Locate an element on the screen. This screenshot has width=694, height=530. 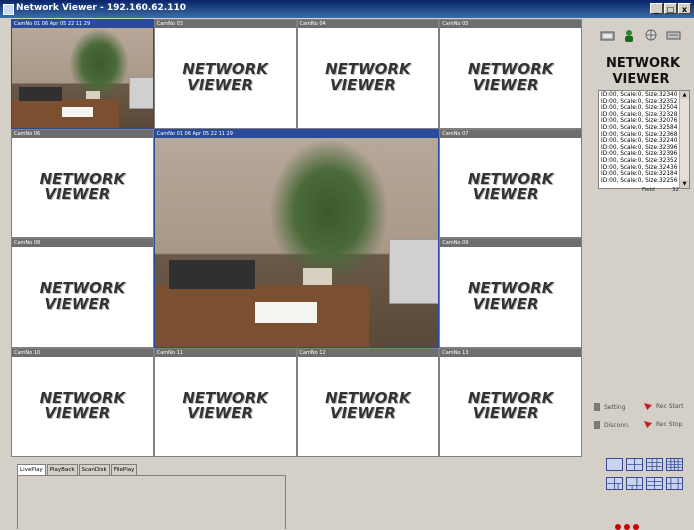
layout-9-icon is located at coordinates (654, 464).